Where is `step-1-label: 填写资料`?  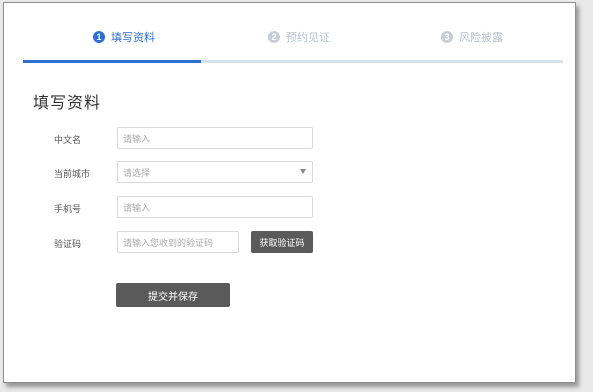 step-1-label: 填写资料 is located at coordinates (133, 38).